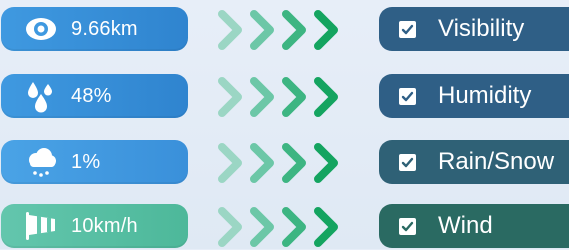 Image resolution: width=569 pixels, height=250 pixels. I want to click on label-text: Wind, so click(465, 225).